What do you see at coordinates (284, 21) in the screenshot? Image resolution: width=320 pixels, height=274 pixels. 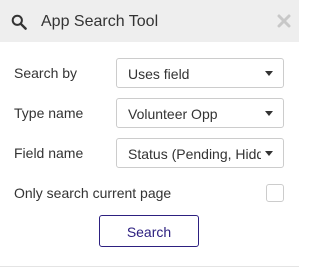 I see `close-icon` at bounding box center [284, 21].